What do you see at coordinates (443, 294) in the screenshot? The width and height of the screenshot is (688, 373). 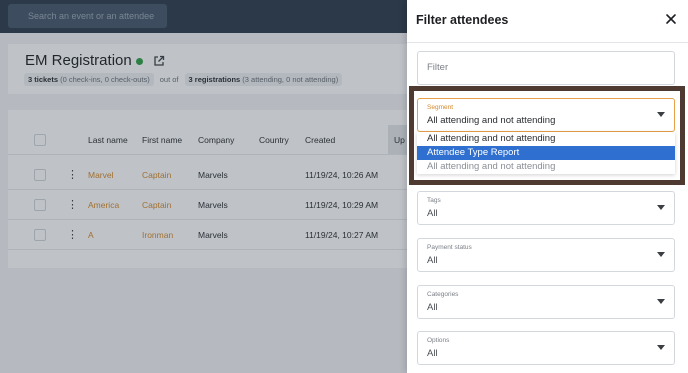 I see `categories-label: Categories` at bounding box center [443, 294].